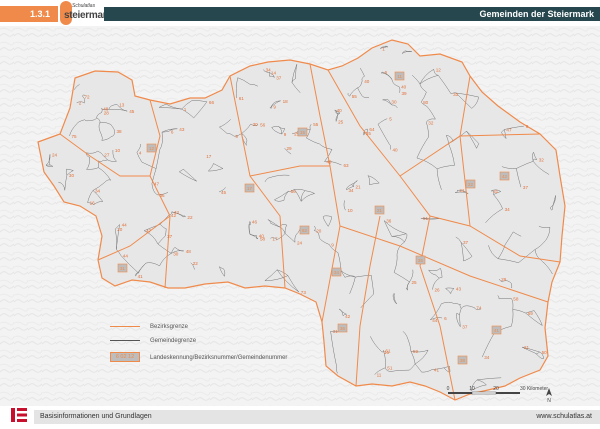 Image resolution: width=600 pixels, height=429 pixels. Describe the element at coordinates (405, 93) in the screenshot. I see `municipality-number: 39` at that location.